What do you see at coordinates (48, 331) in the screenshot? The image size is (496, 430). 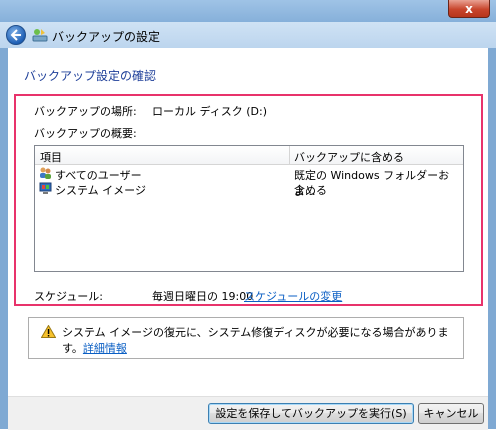 I see `warning-icon` at bounding box center [48, 331].